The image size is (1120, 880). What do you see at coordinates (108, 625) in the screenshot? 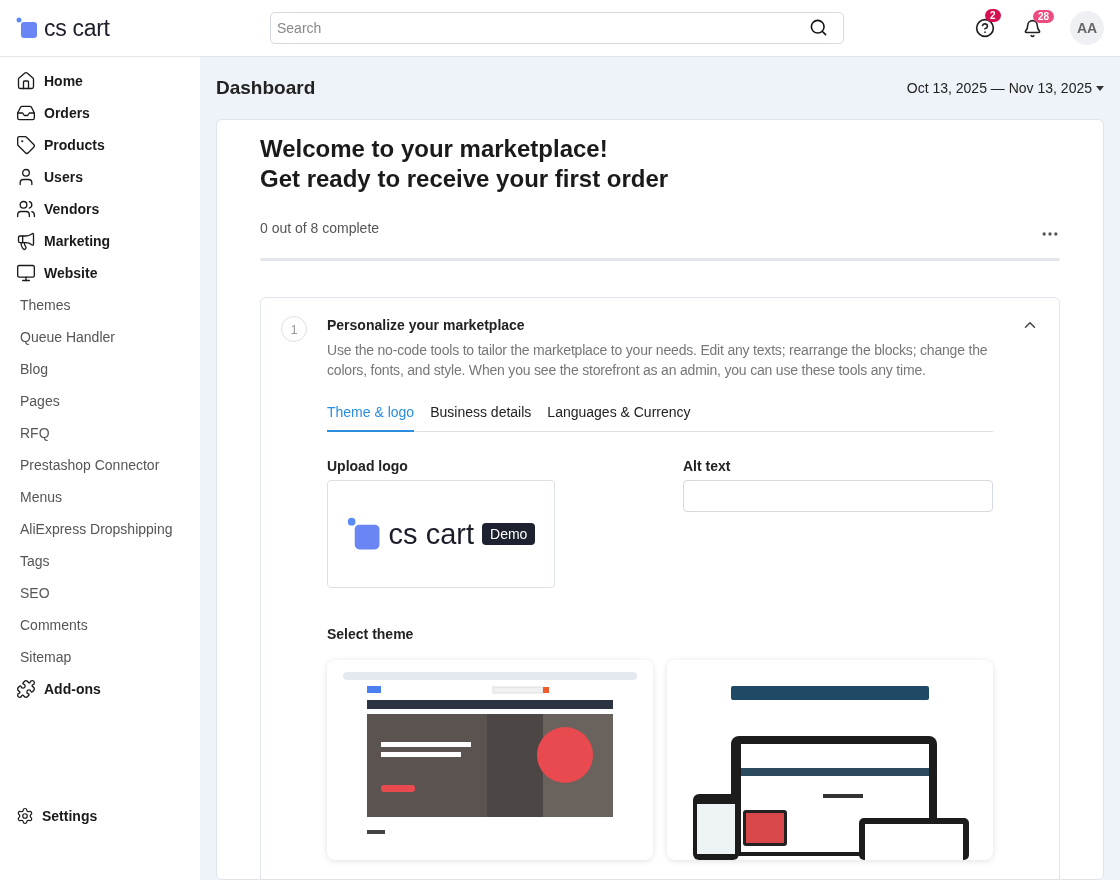
I see `sidebar-item: Comments` at bounding box center [108, 625].